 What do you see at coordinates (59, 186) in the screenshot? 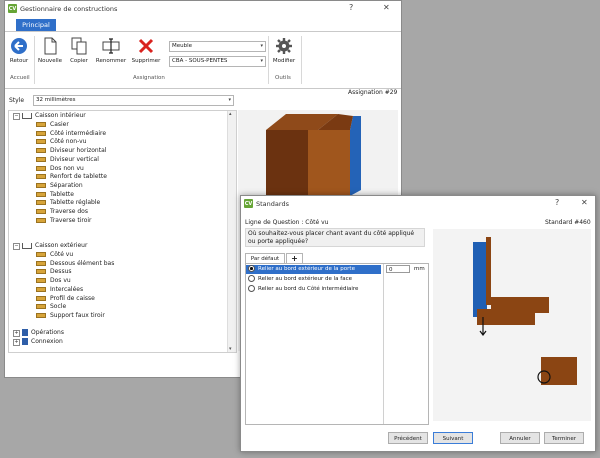
I see `tree-item: Séparation` at bounding box center [59, 186].